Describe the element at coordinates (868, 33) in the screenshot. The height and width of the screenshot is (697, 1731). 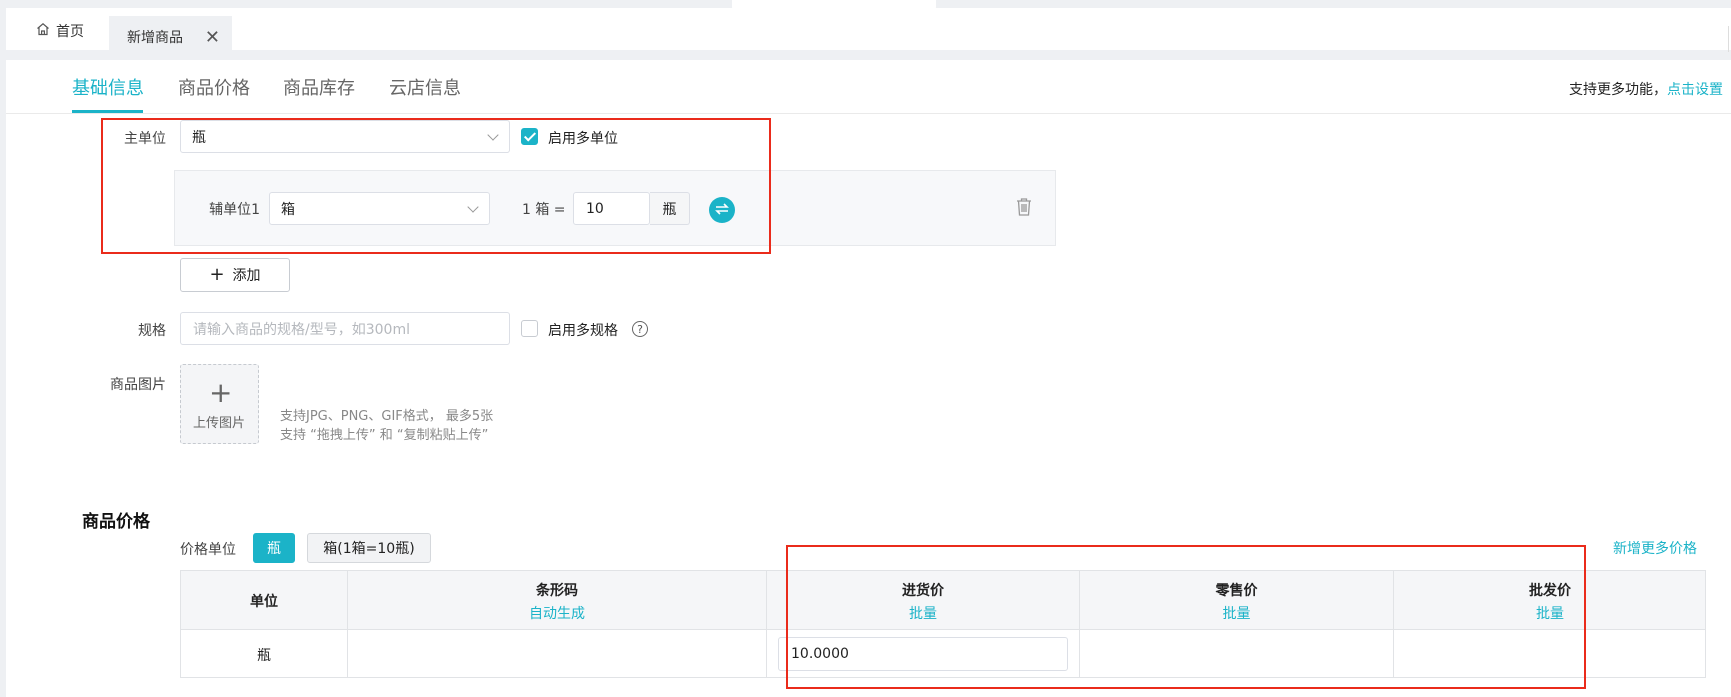
I see `page-tab-bar: 首页 新增商品 ✕` at that location.